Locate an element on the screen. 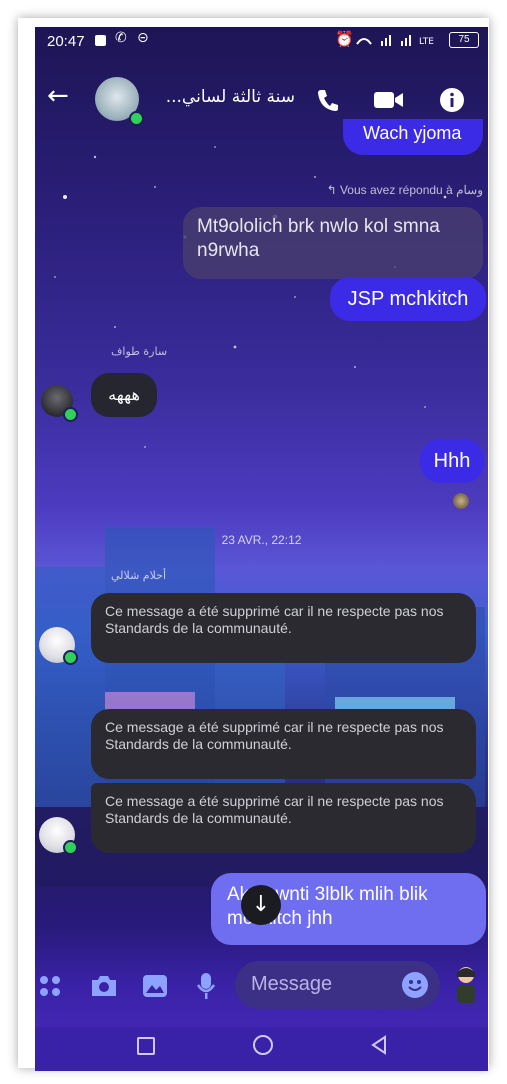  camera-icon is located at coordinates (104, 986).